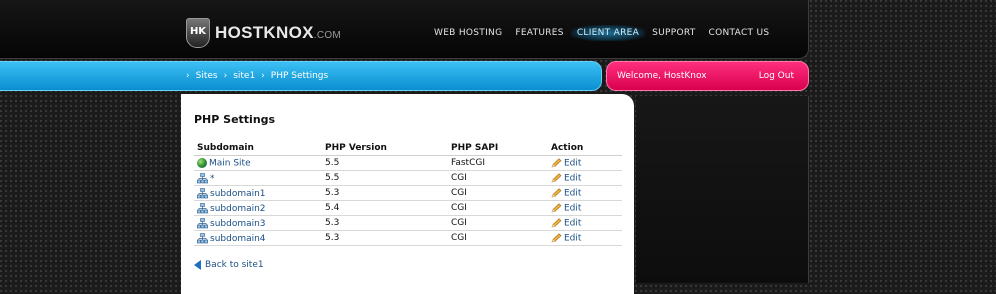 Image resolution: width=996 pixels, height=294 pixels. Describe the element at coordinates (244, 76) in the screenshot. I see `breadcrumb-site1: site1` at that location.